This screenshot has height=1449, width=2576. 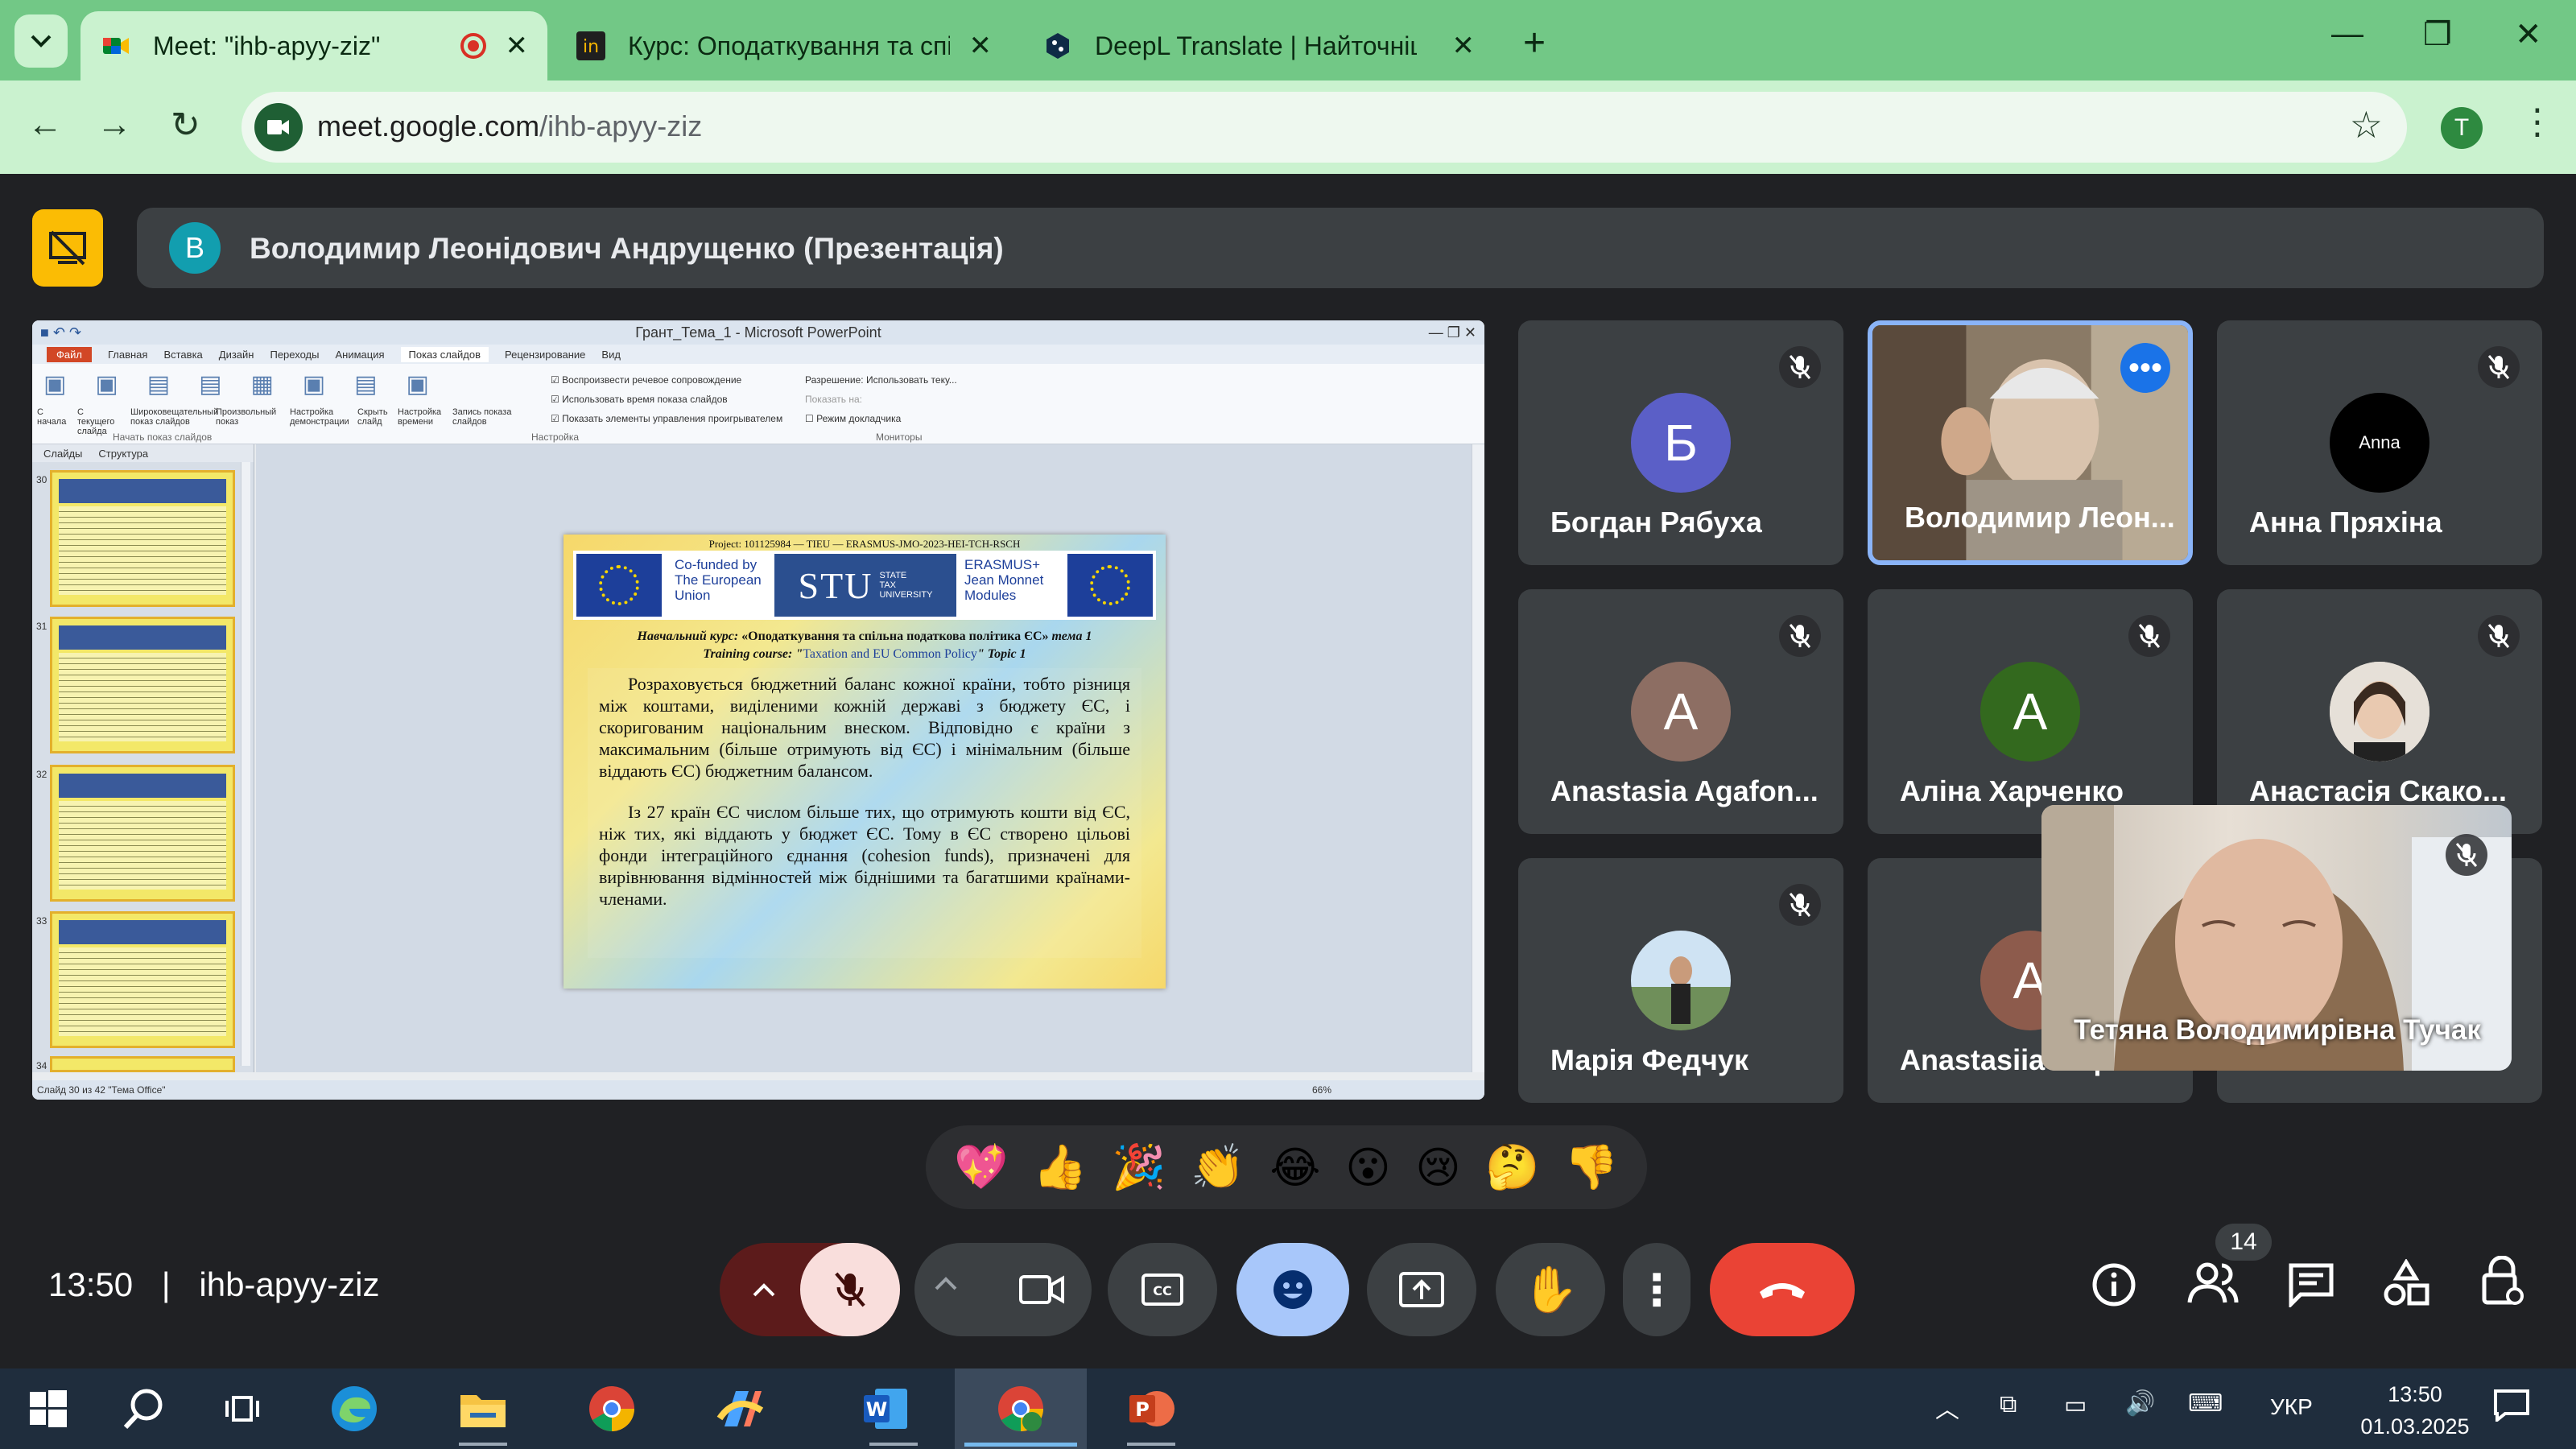 I want to click on edge-icon, so click(x=354, y=1409).